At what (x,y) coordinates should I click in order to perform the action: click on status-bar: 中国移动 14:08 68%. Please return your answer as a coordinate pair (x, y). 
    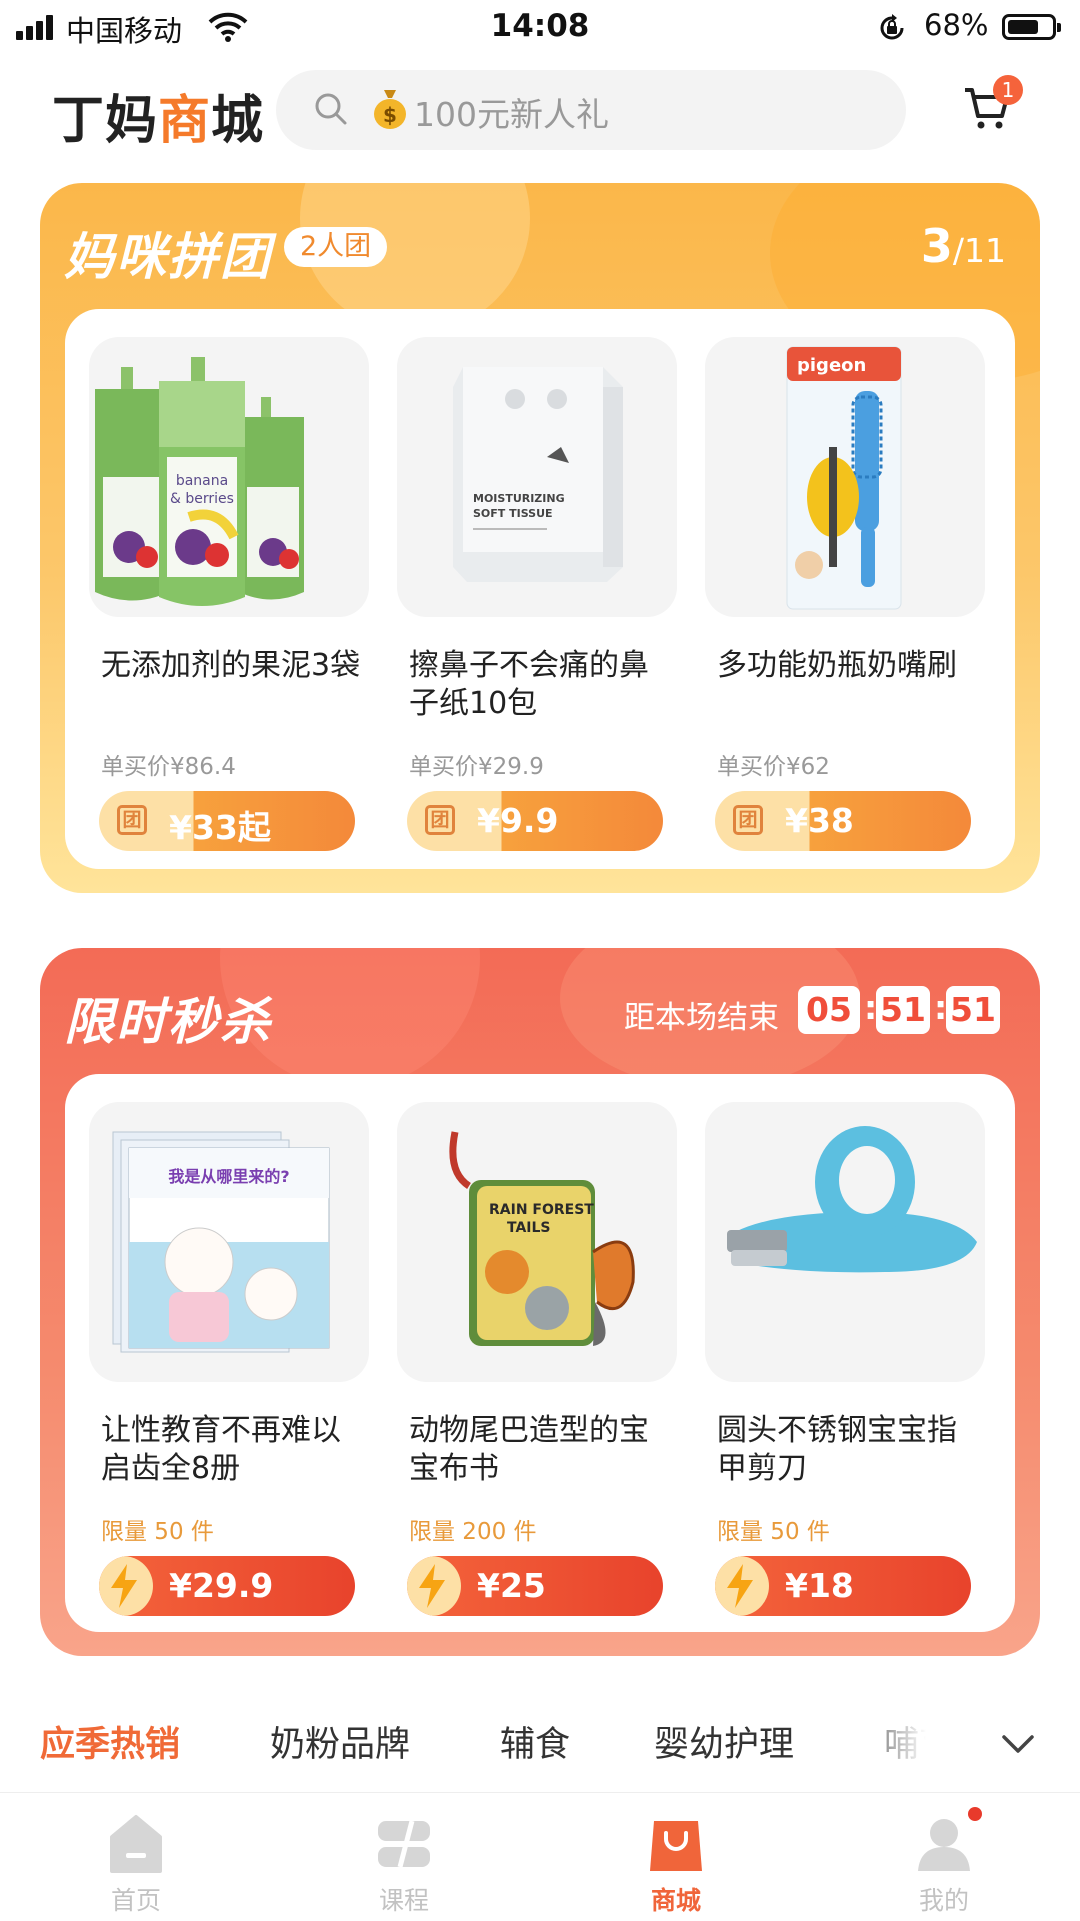
    Looking at the image, I should click on (540, 28).